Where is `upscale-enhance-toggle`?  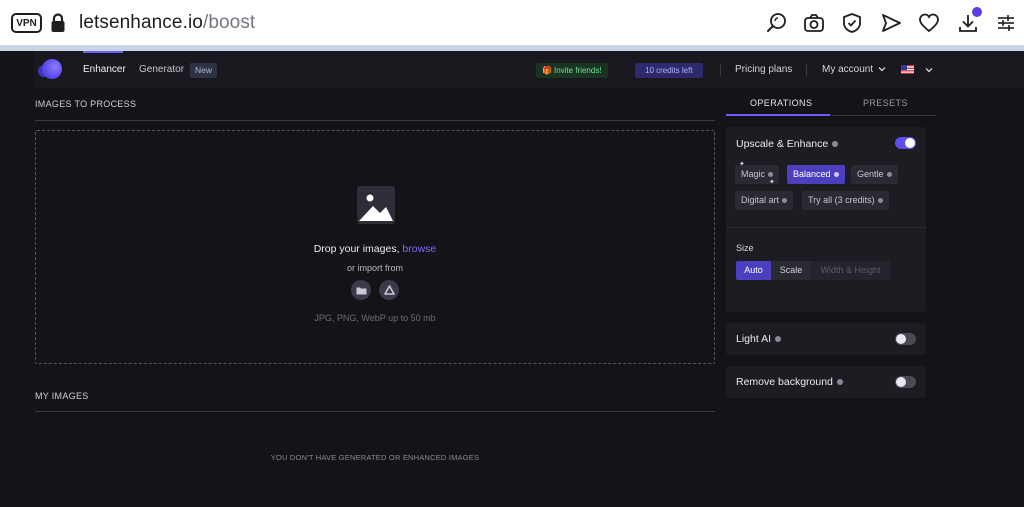
upscale-enhance-toggle is located at coordinates (905, 143).